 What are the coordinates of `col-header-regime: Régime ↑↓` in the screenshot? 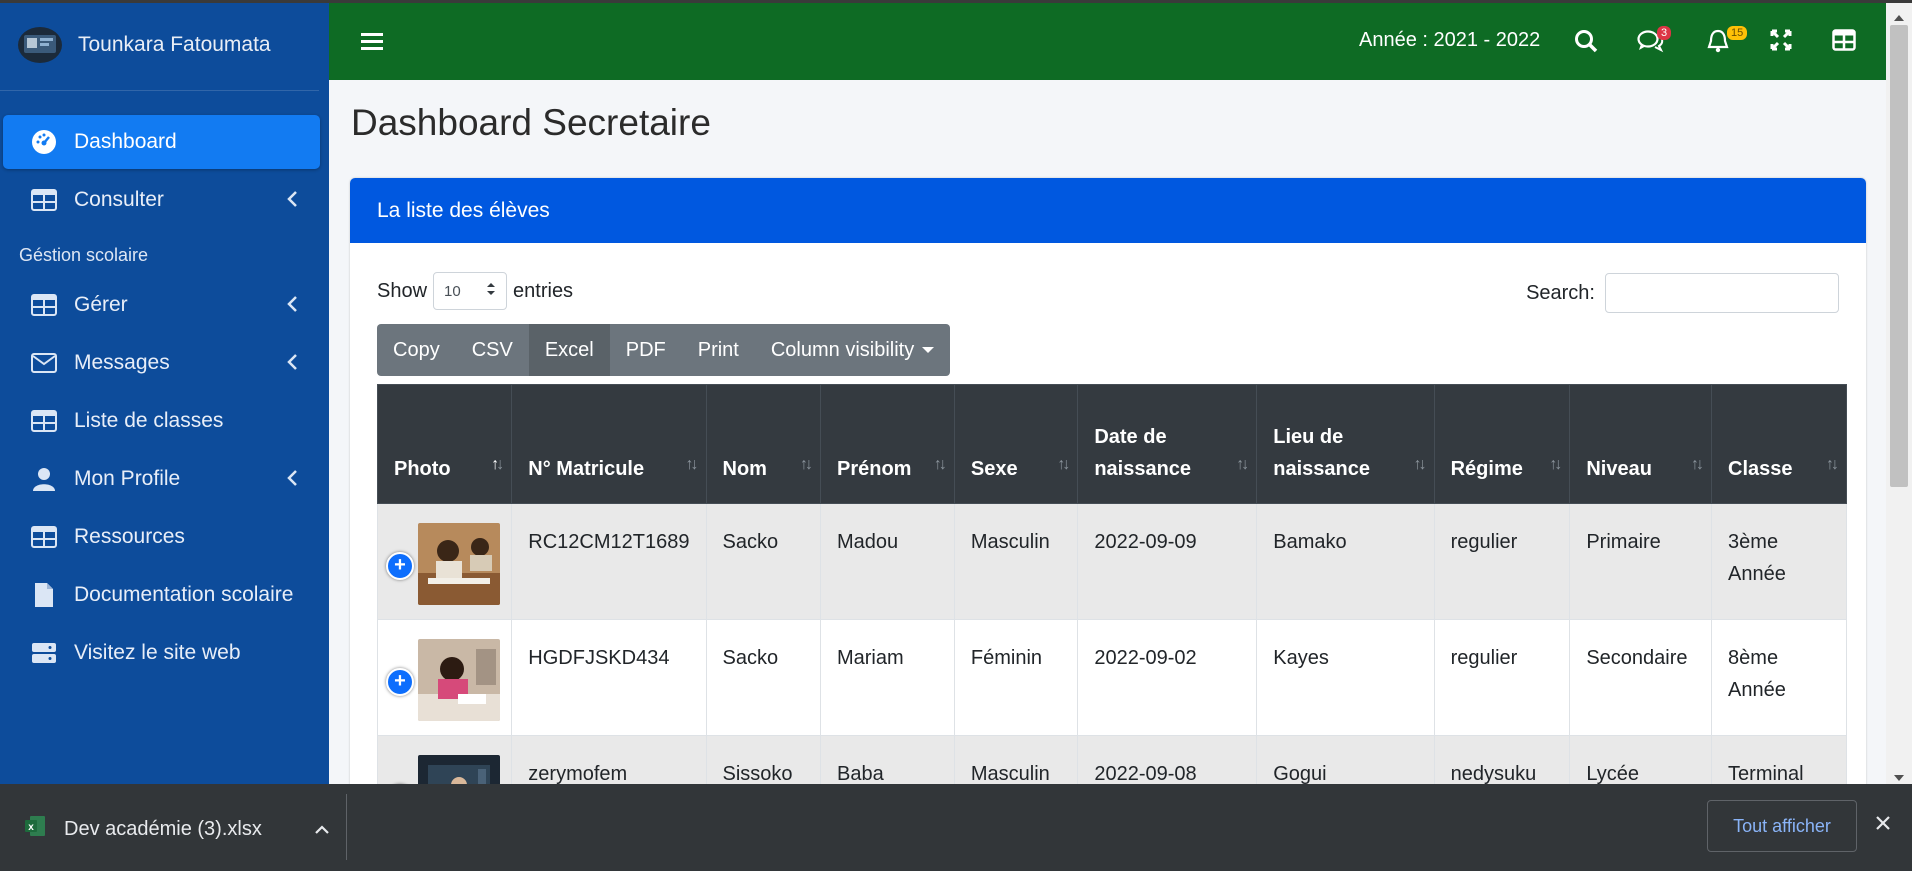 It's located at (1502, 444).